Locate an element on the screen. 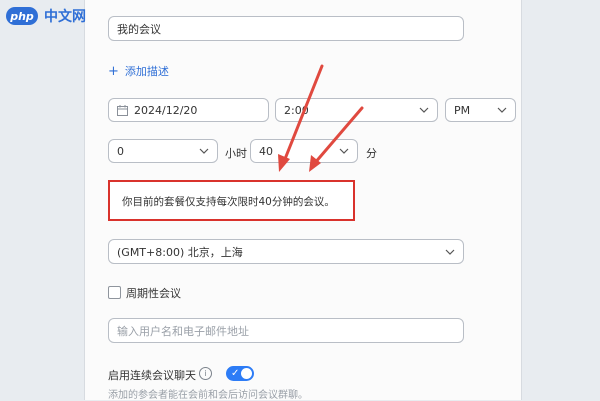 The width and height of the screenshot is (600, 401). invitee-input: 输入用户名和电子邮件地址 is located at coordinates (286, 330).